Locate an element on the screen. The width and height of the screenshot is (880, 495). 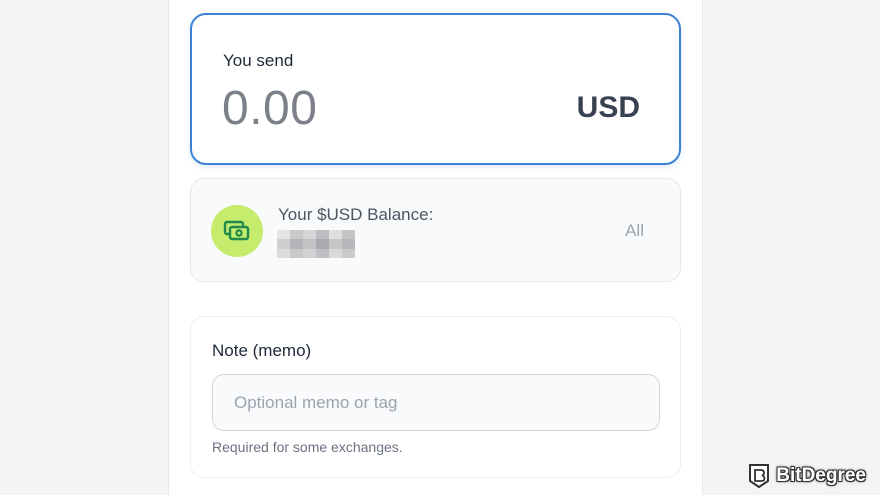
balance-all-button: All is located at coordinates (634, 231).